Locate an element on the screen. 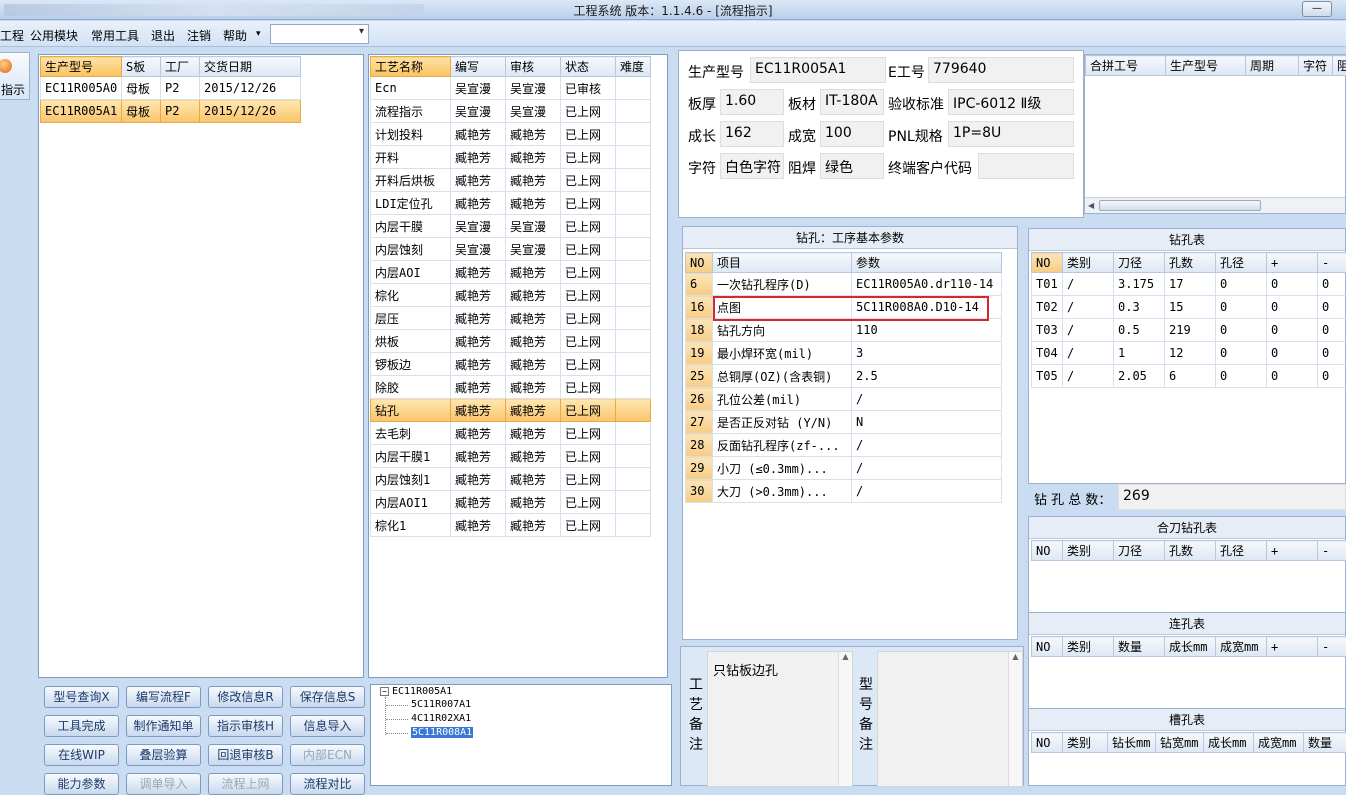 The width and height of the screenshot is (1346, 795). col-header-model: 生产型号 is located at coordinates (81, 67).